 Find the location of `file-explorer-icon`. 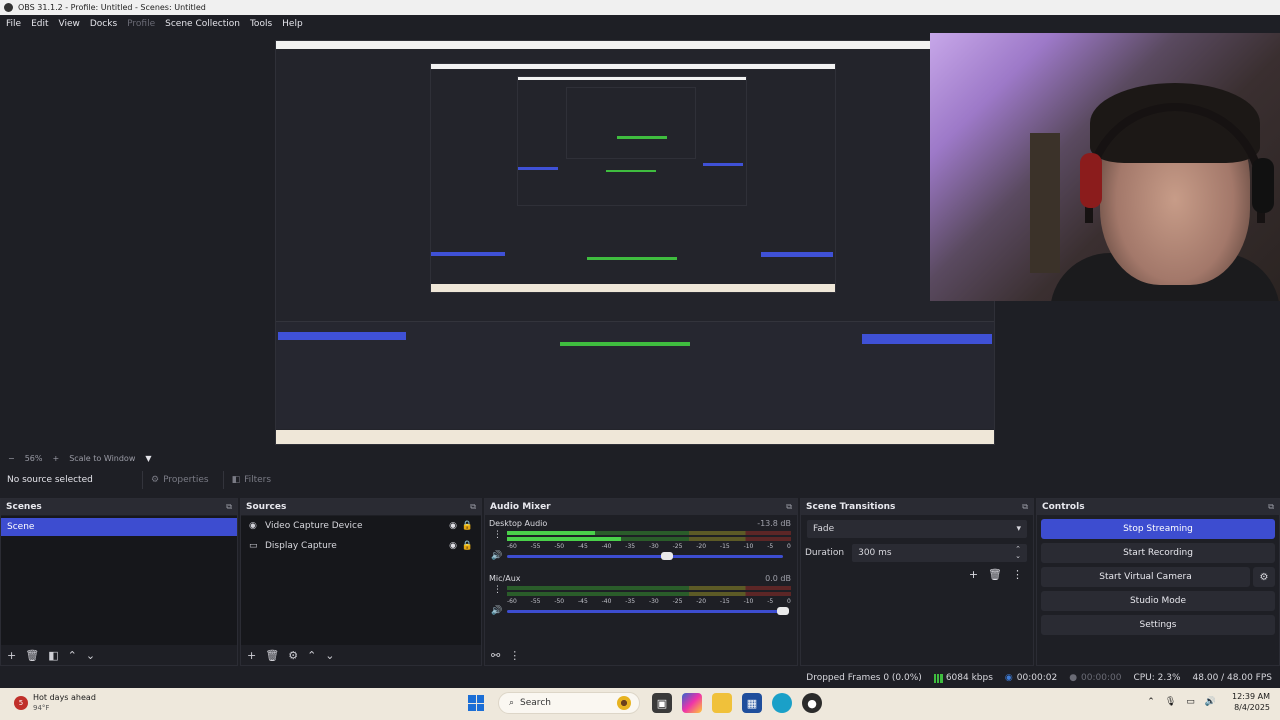

file-explorer-icon is located at coordinates (722, 703).